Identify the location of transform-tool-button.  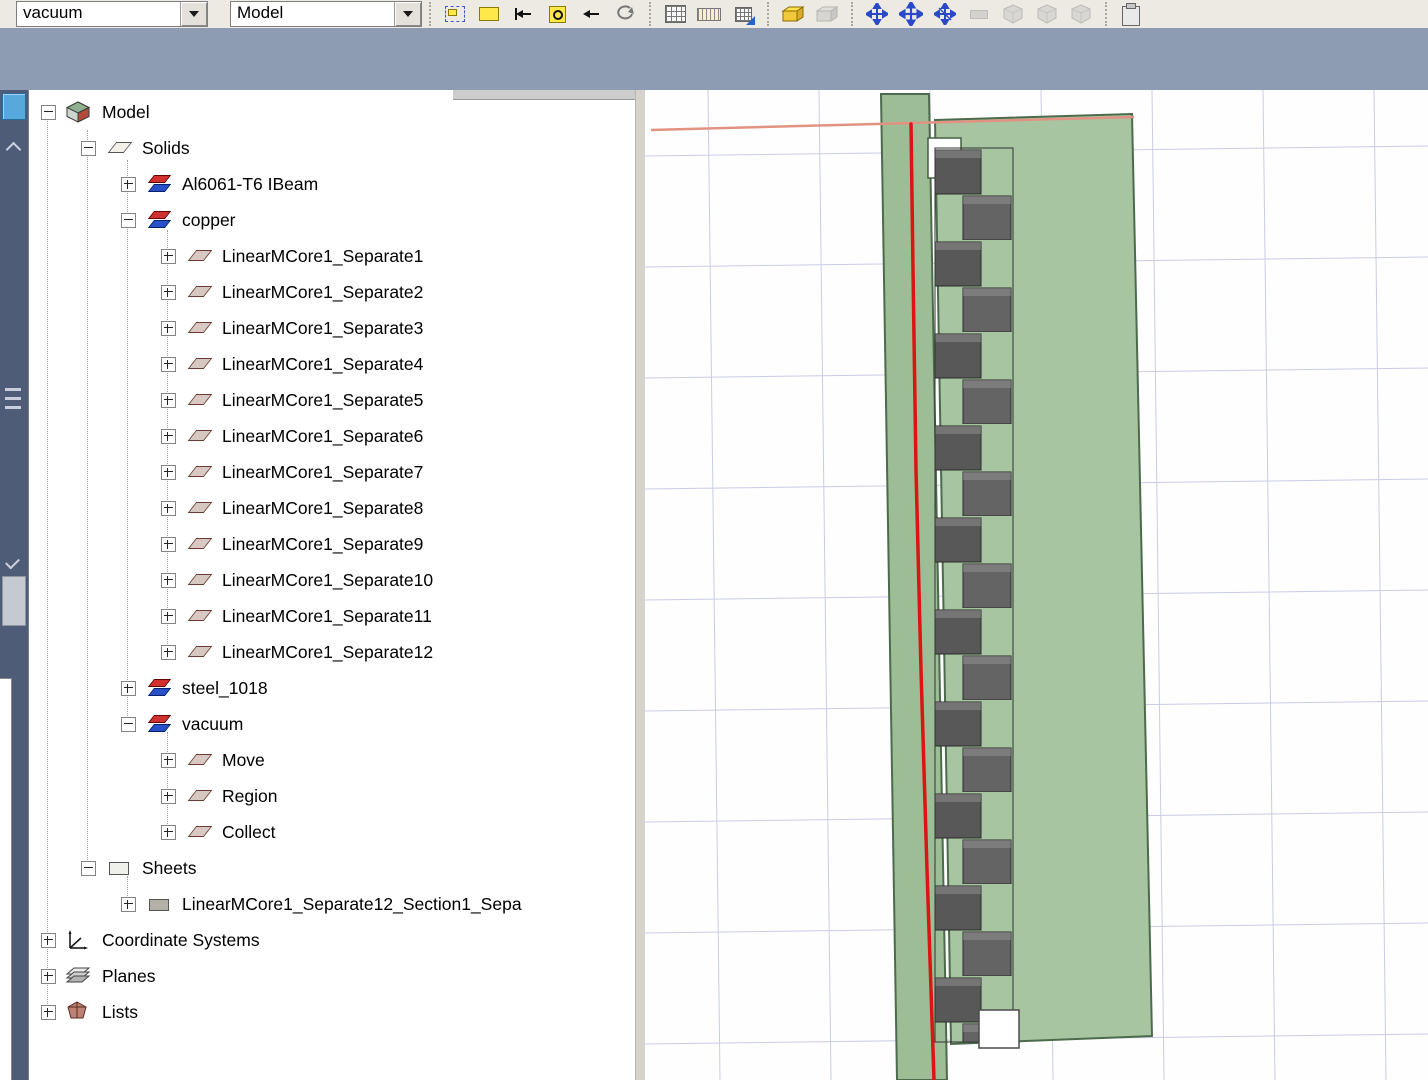
(945, 14).